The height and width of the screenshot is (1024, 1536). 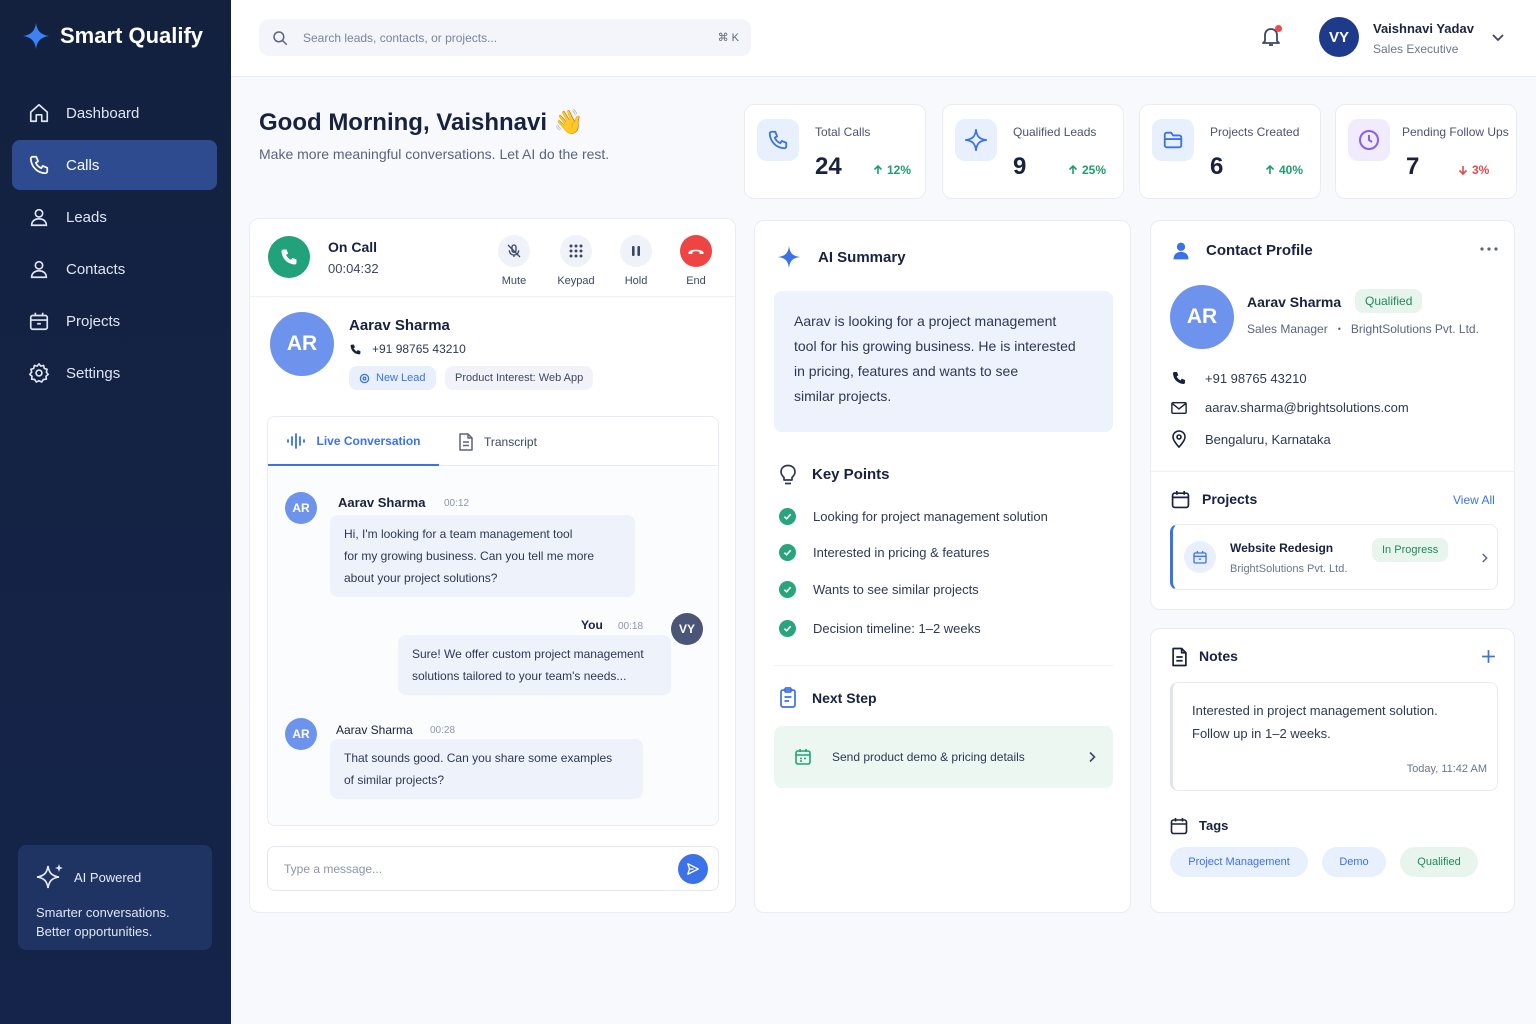 I want to click on page-title: Good Morning, Vaishnavi 👋, so click(x=421, y=122).